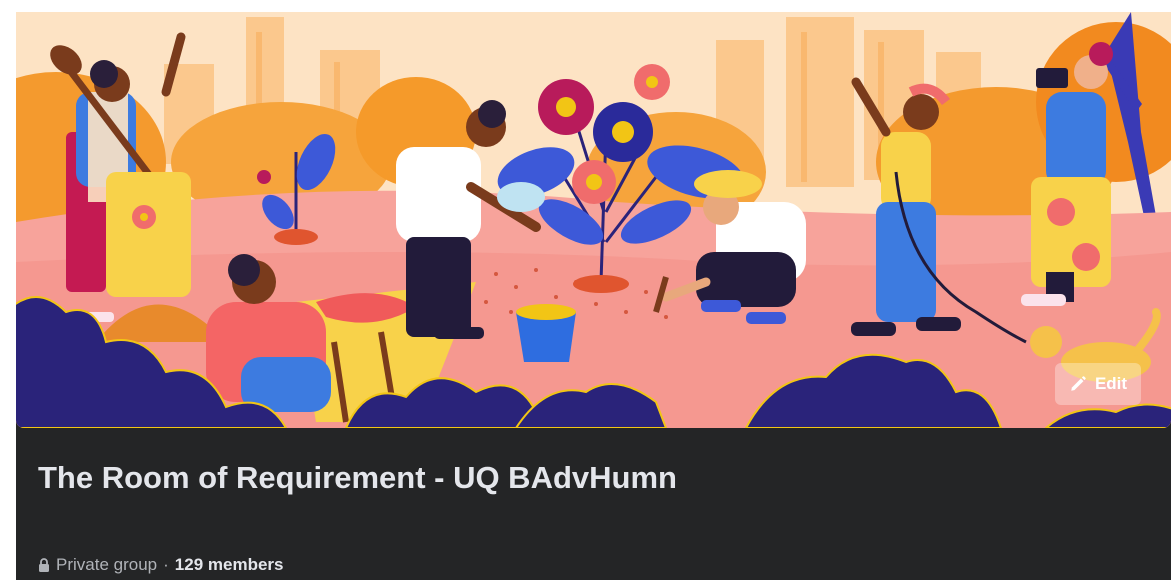 This screenshot has width=1171, height=580. Describe the element at coordinates (106, 565) in the screenshot. I see `privacy-label: Private group` at that location.